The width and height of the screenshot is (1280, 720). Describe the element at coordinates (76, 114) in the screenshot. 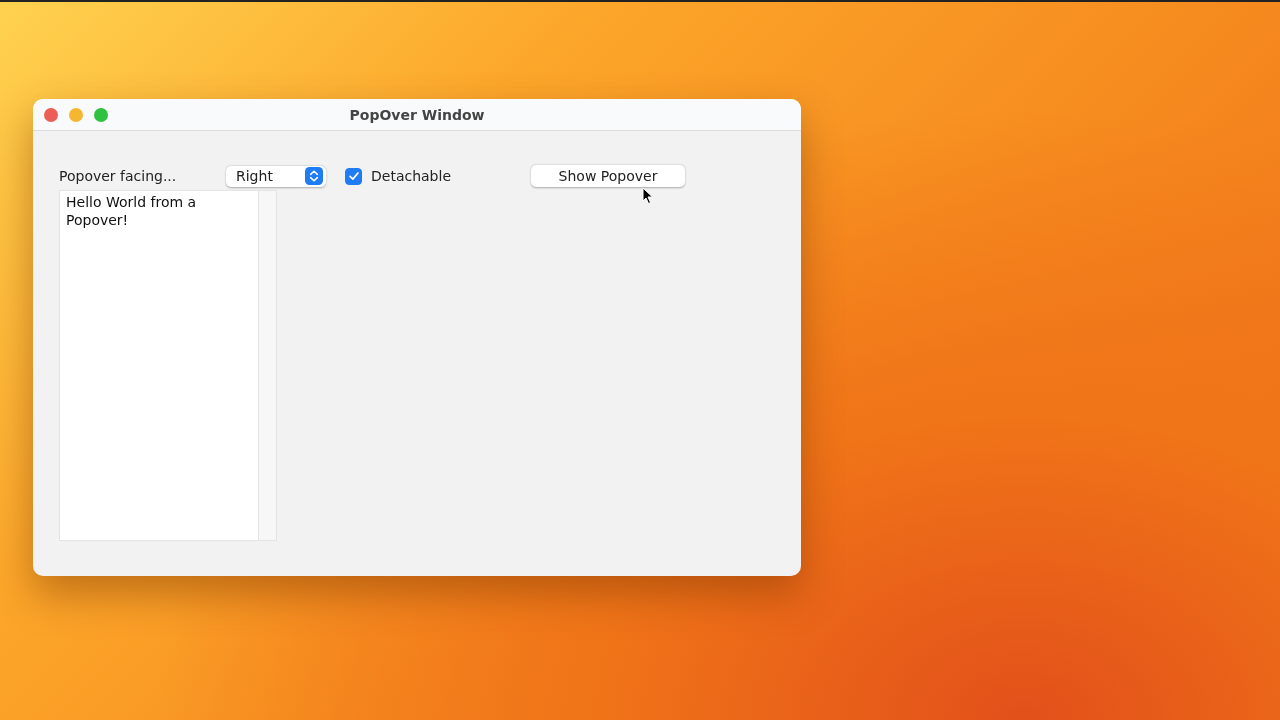

I see `minimize-button` at that location.